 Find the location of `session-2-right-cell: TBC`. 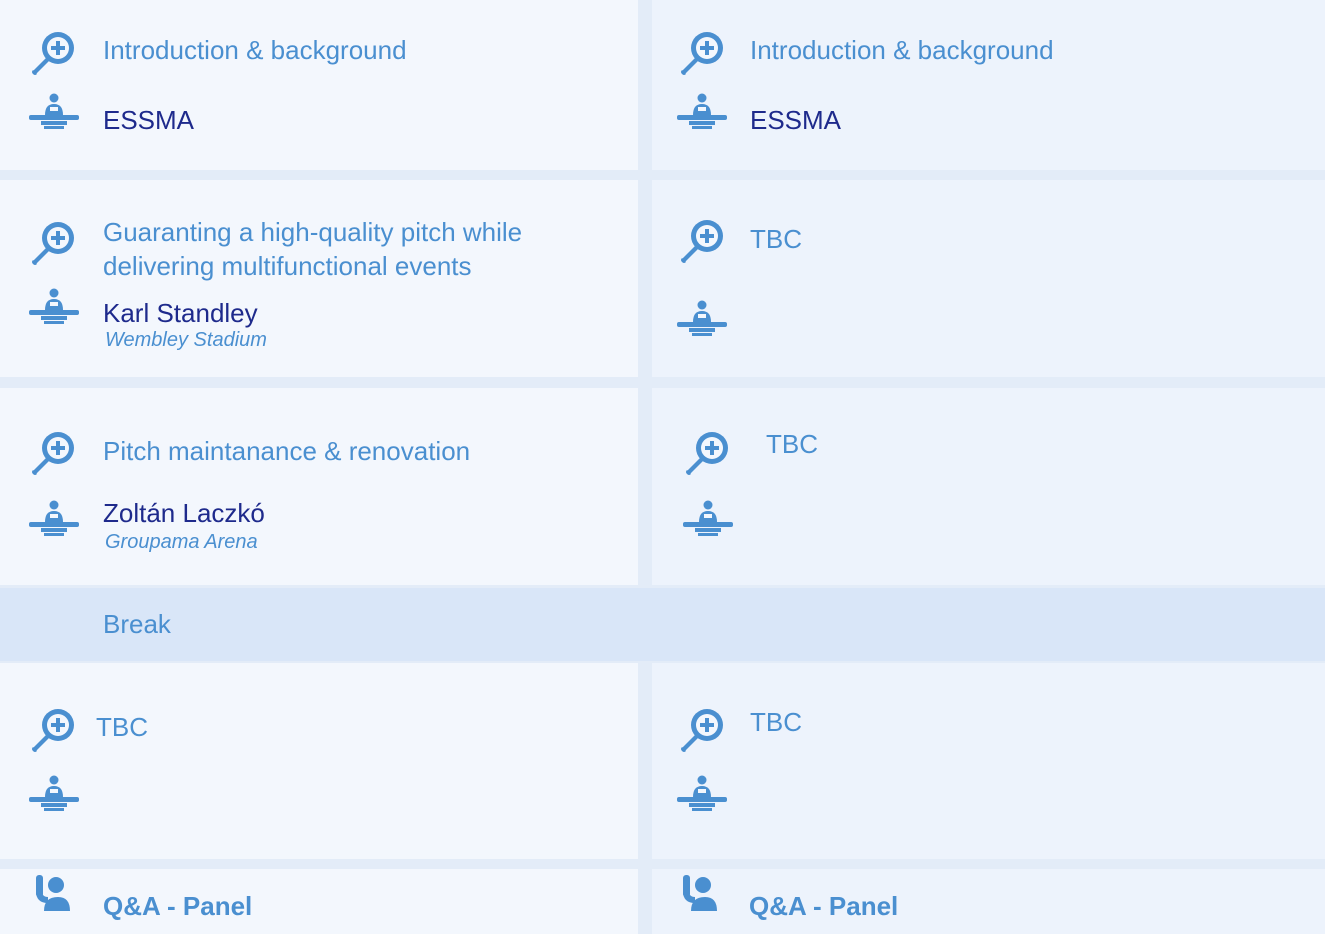

session-2-right-cell: TBC is located at coordinates (988, 278).